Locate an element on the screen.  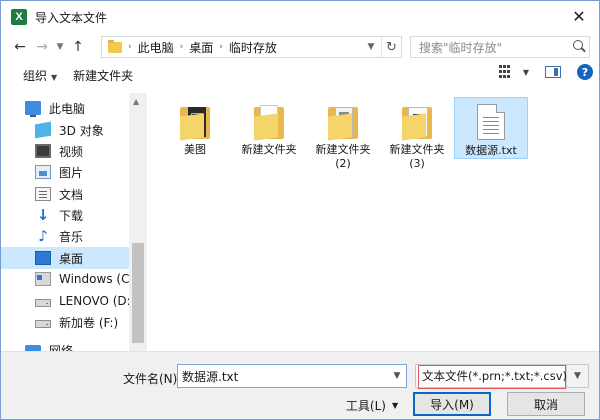
toolbar-right: ▼ ? is located at coordinates (545, 72).